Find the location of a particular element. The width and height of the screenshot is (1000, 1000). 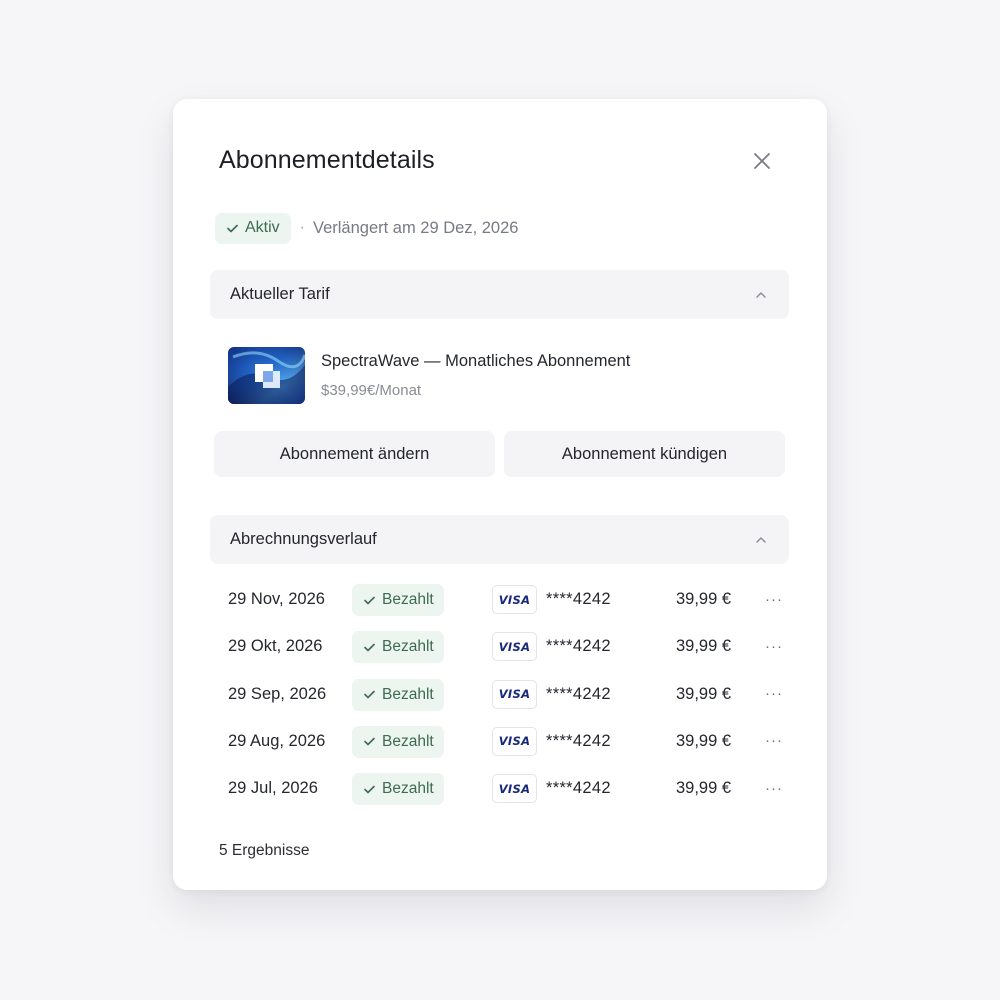

billing-date: 29 Aug, 2026 is located at coordinates (277, 740).